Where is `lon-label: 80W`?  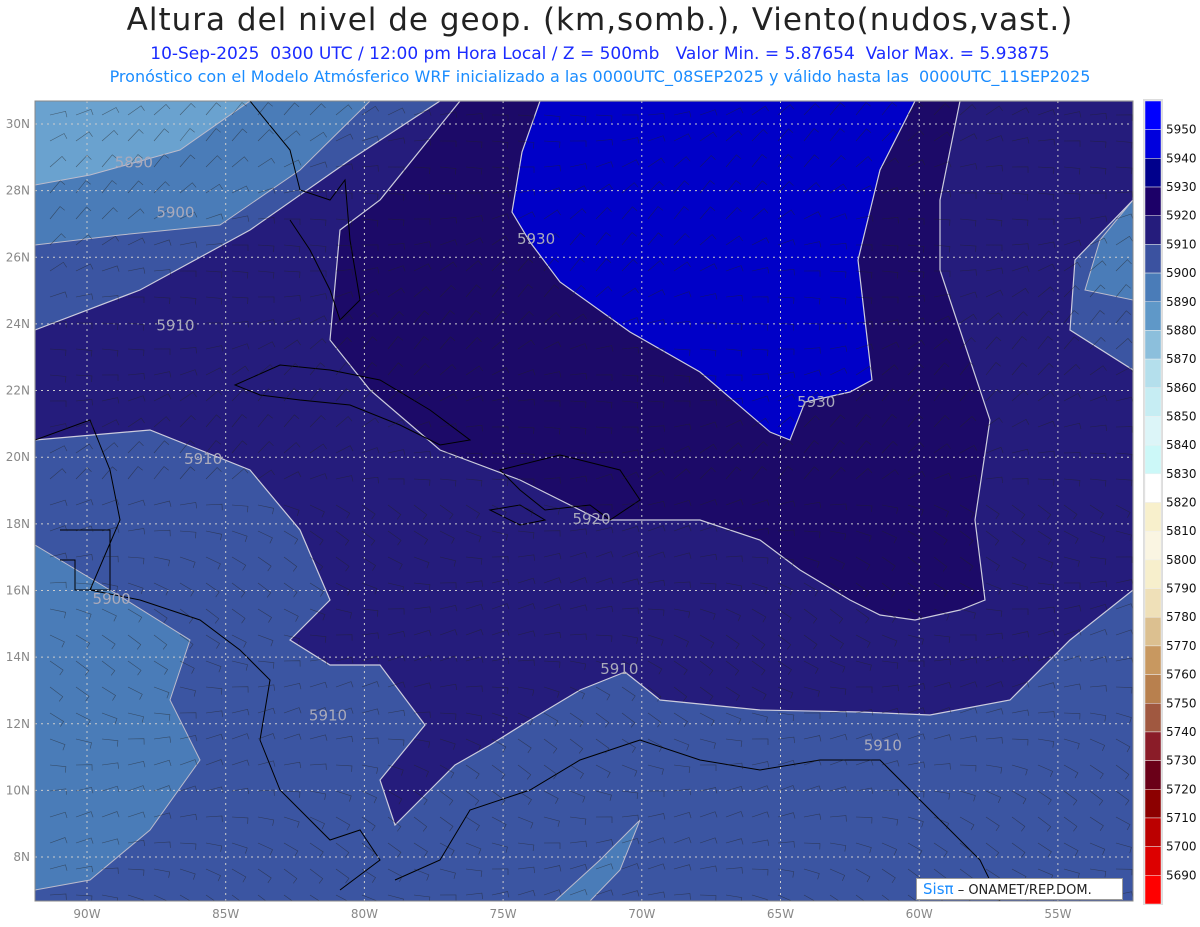
lon-label: 80W is located at coordinates (364, 914).